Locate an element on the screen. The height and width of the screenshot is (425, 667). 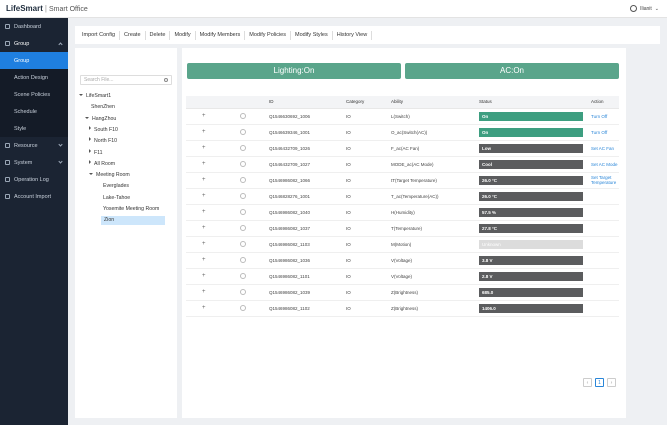
pagination: ‹ 1 › is located at coordinates (599, 382).